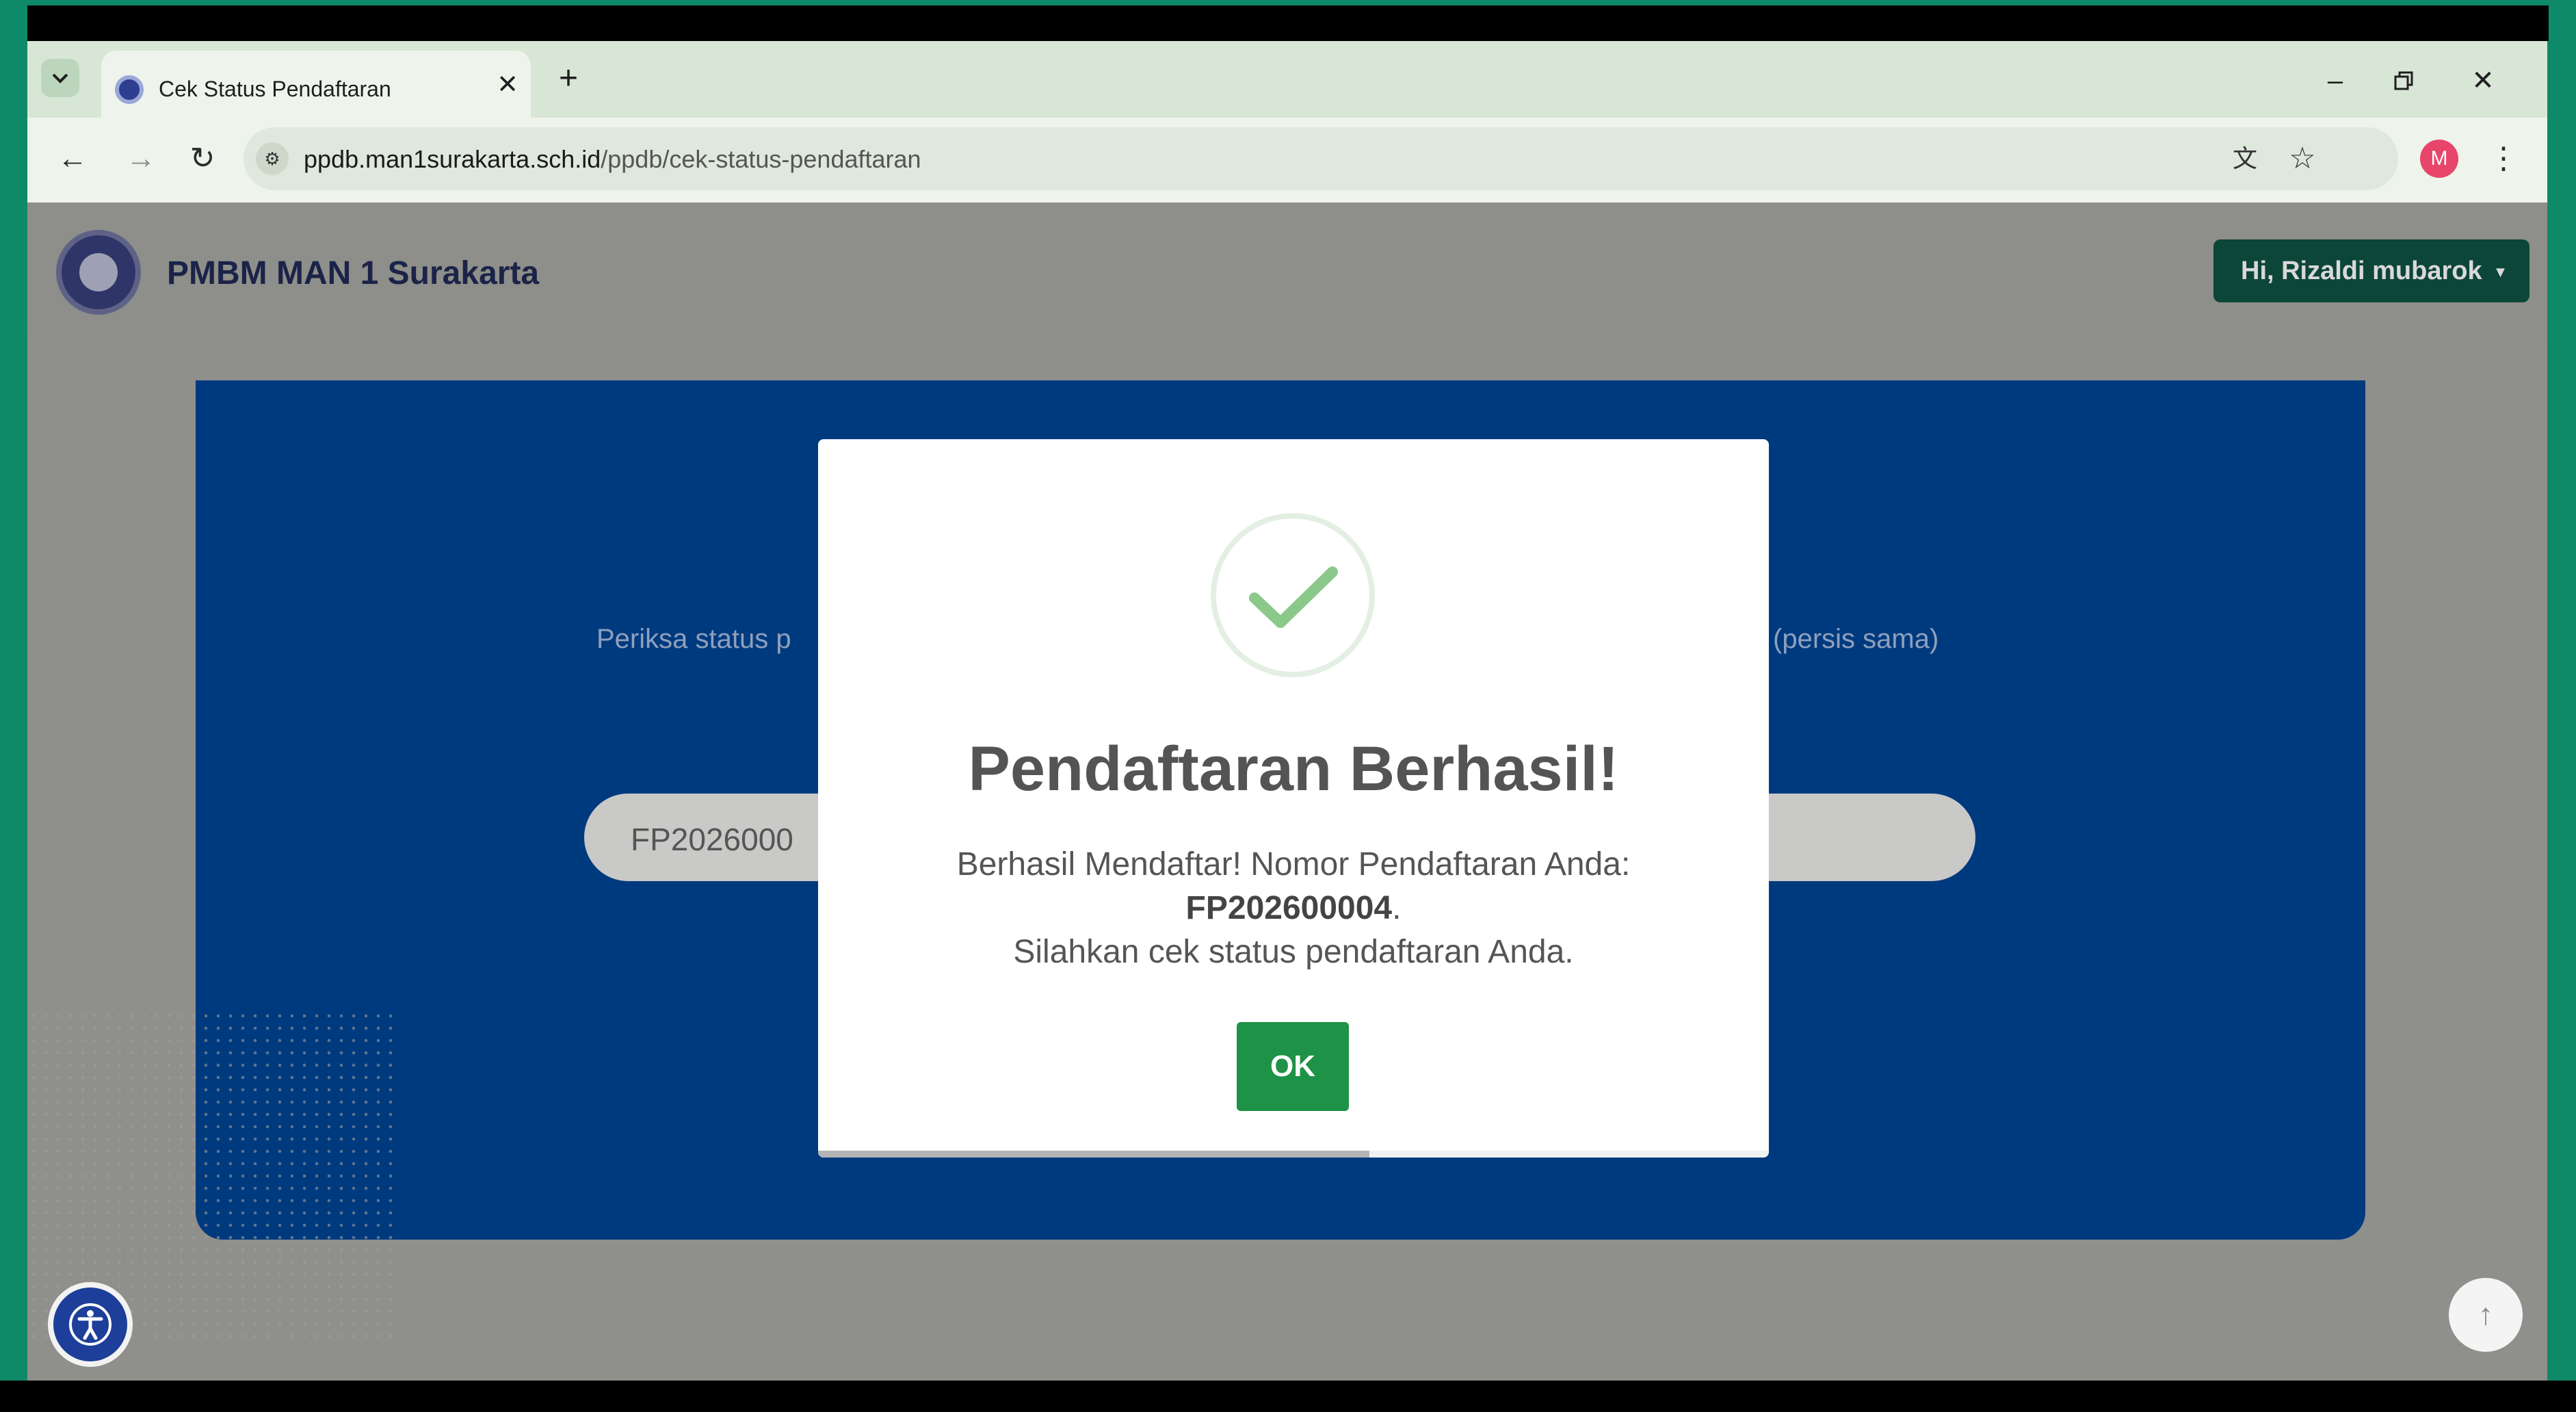  I want to click on accessibility-icon, so click(90, 1324).